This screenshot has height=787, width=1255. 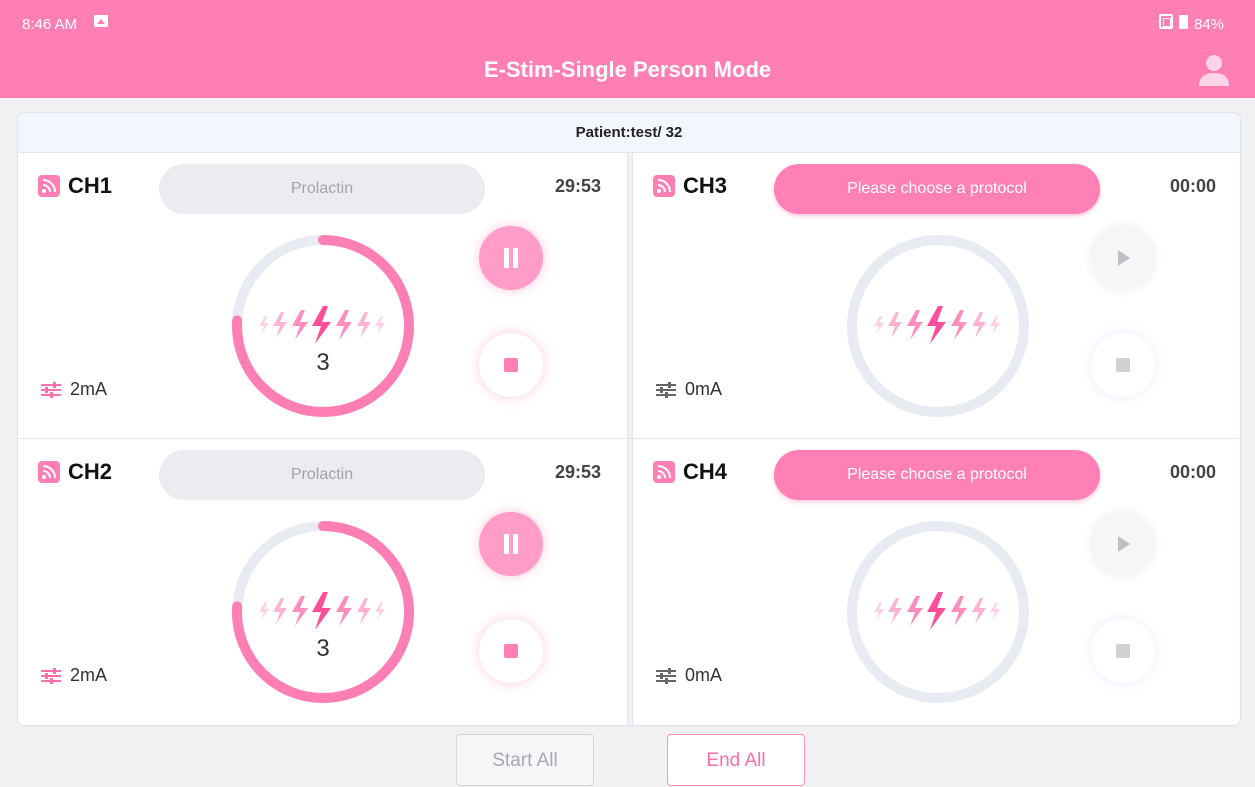 What do you see at coordinates (525, 760) in the screenshot?
I see `start-all-button: Start All` at bounding box center [525, 760].